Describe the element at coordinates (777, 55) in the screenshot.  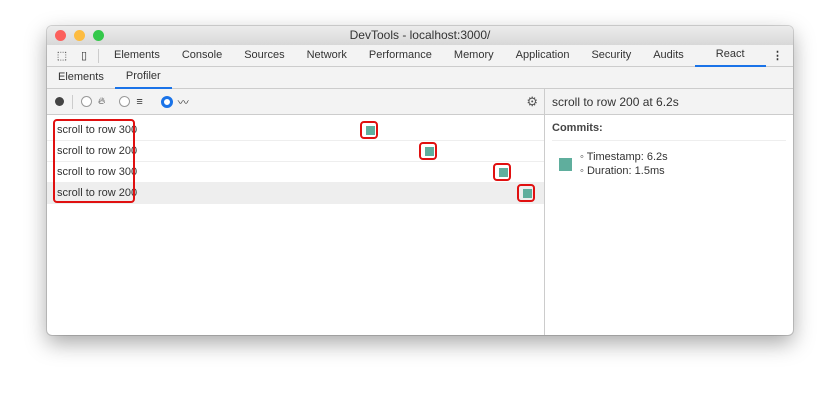
I see `more-menu-icon: ⋮` at that location.